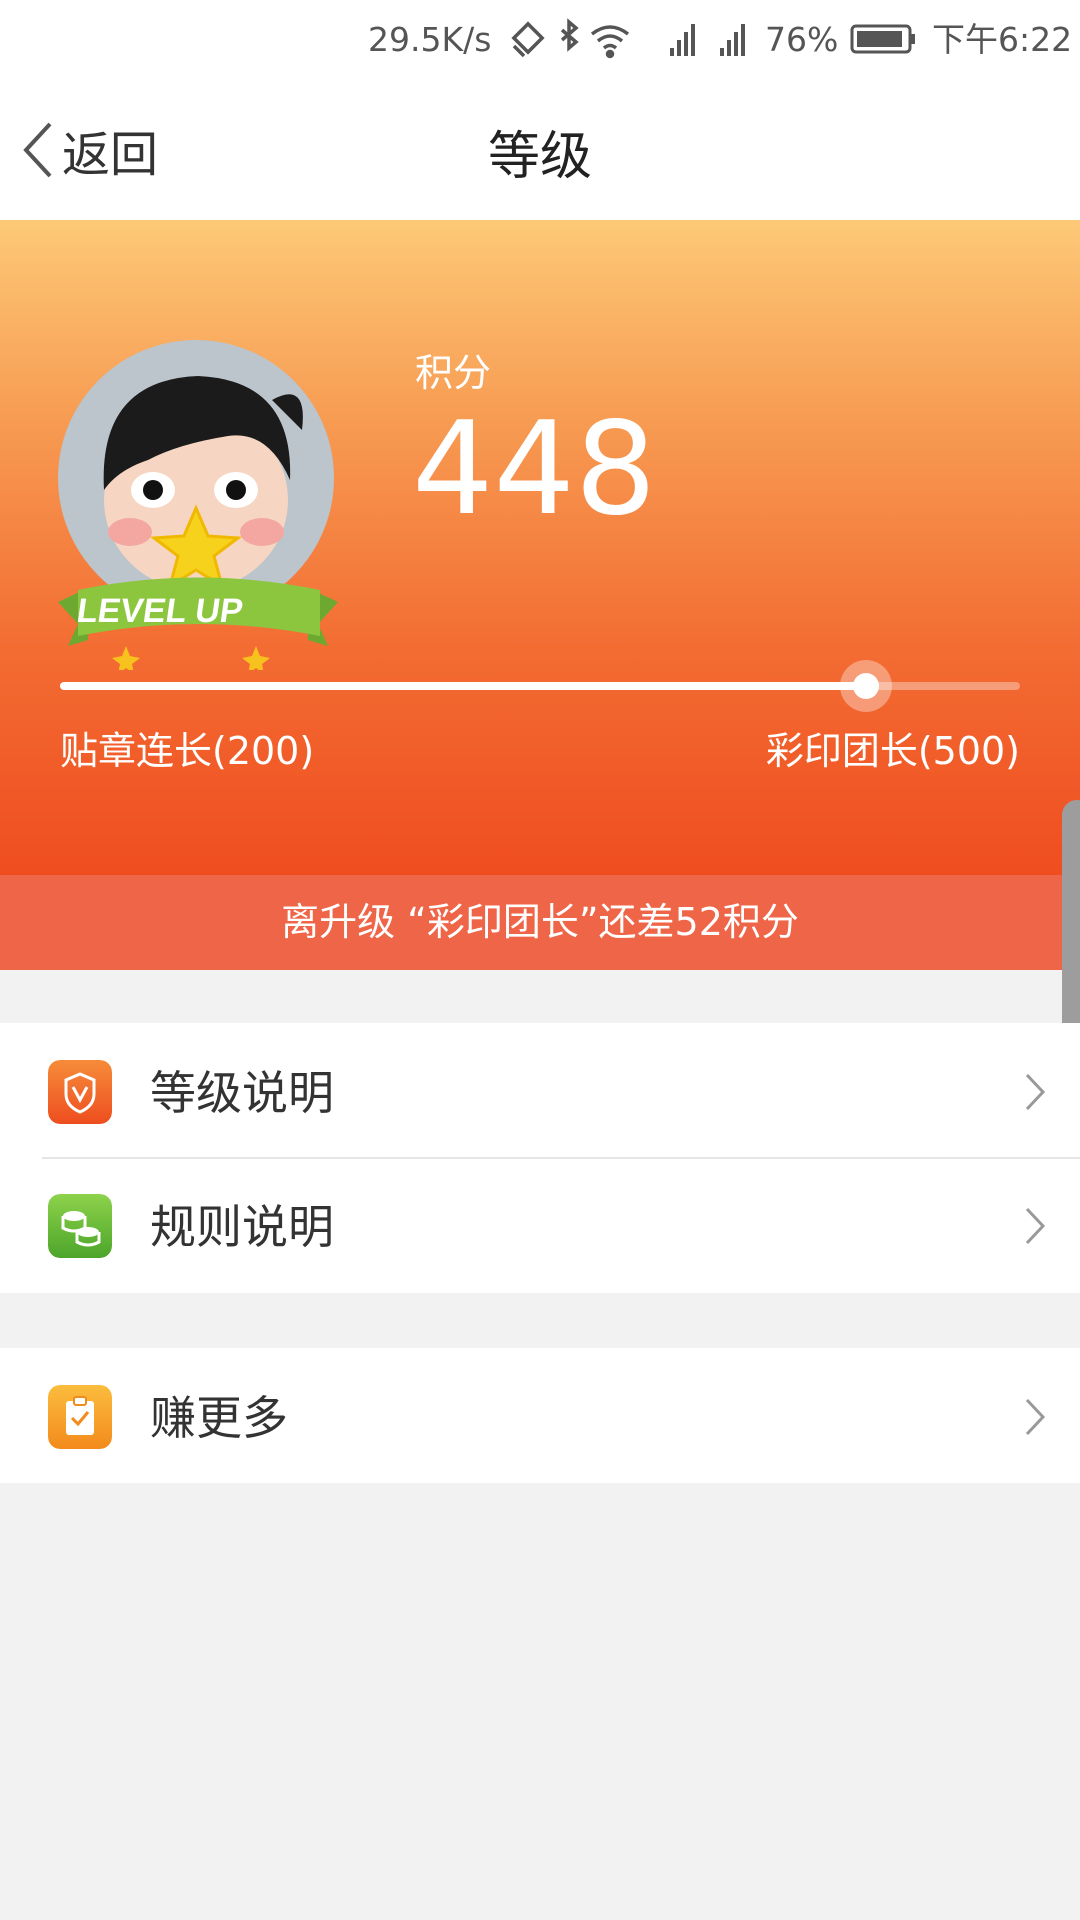 Image resolution: width=1080 pixels, height=1920 pixels. Describe the element at coordinates (80, 1226) in the screenshot. I see `coins-stack-icon` at that location.